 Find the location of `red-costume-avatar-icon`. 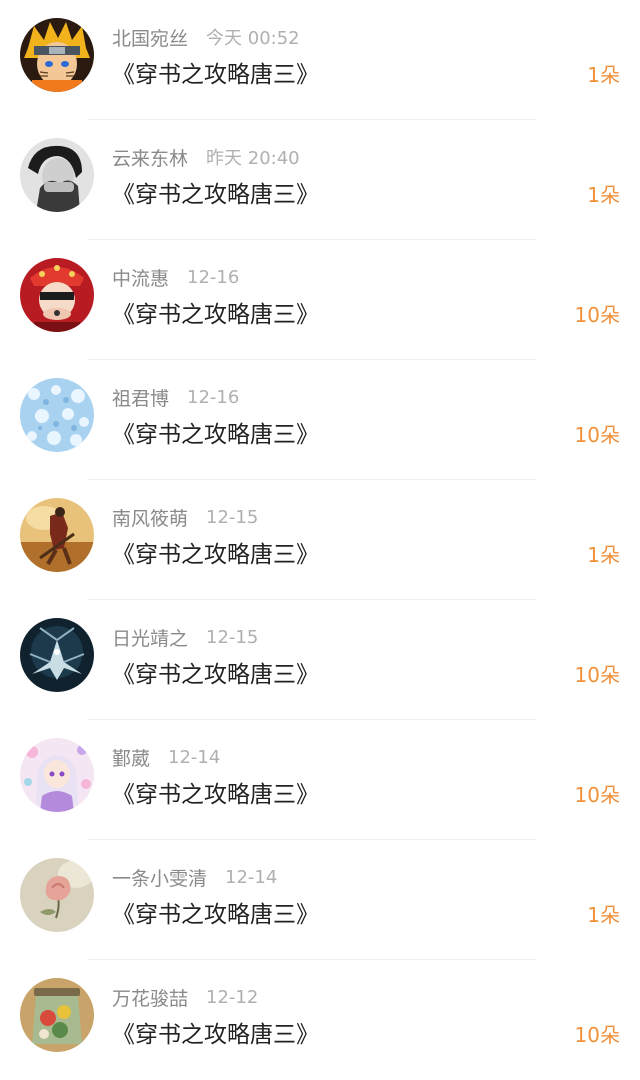

red-costume-avatar-icon is located at coordinates (57, 295).